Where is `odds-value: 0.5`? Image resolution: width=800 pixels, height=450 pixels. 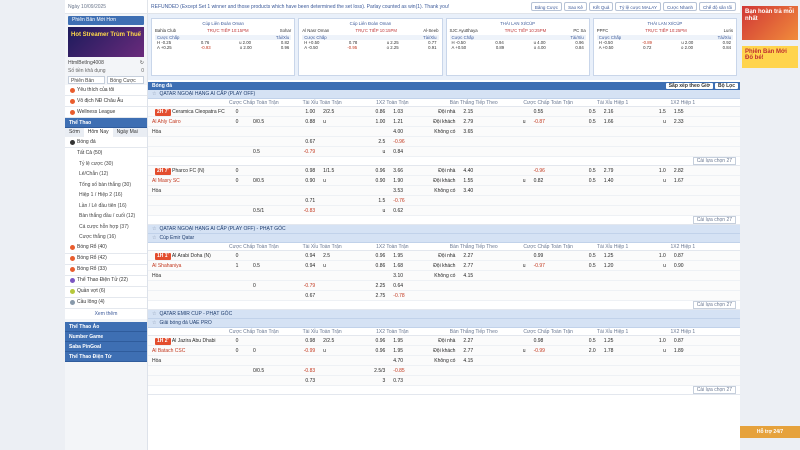
odds-value: 0.5 is located at coordinates (592, 111).